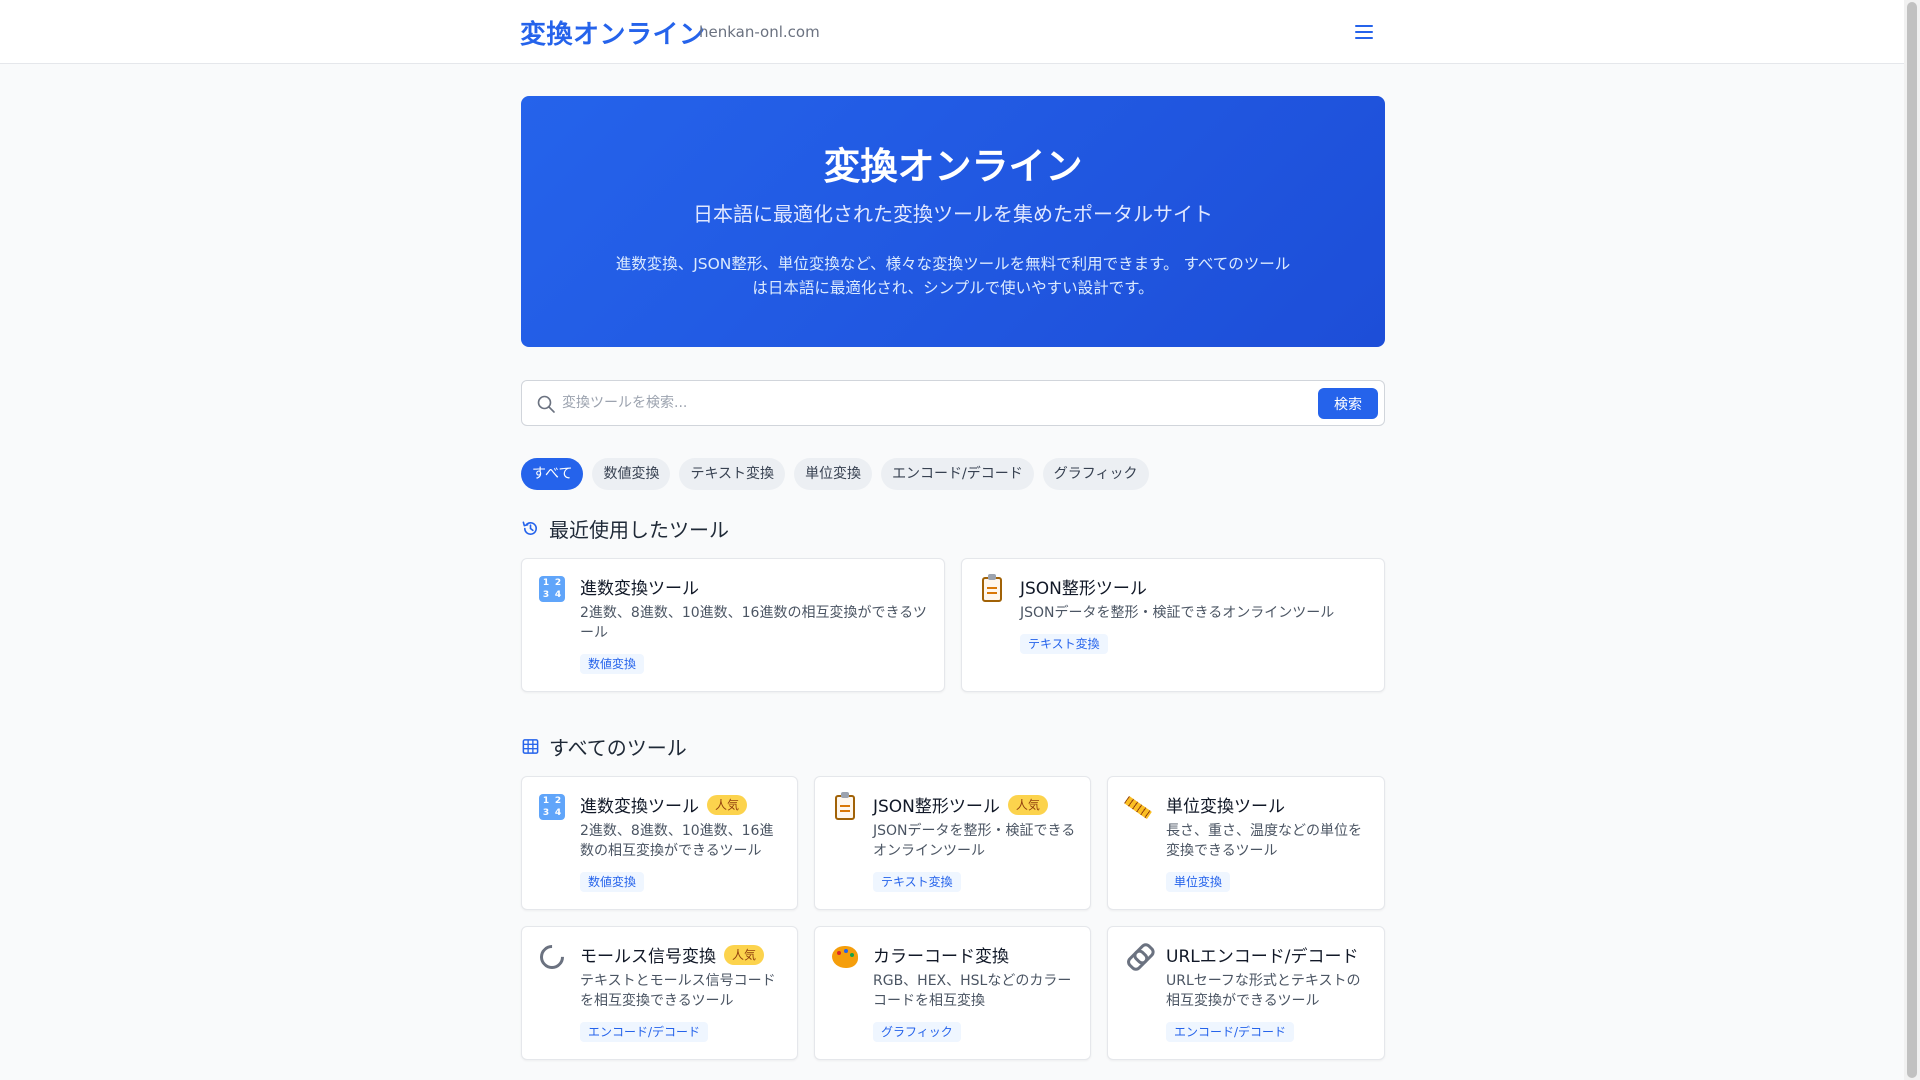  Describe the element at coordinates (1095, 474) in the screenshot. I see `filter-chip-graphic: グラフィック` at that location.